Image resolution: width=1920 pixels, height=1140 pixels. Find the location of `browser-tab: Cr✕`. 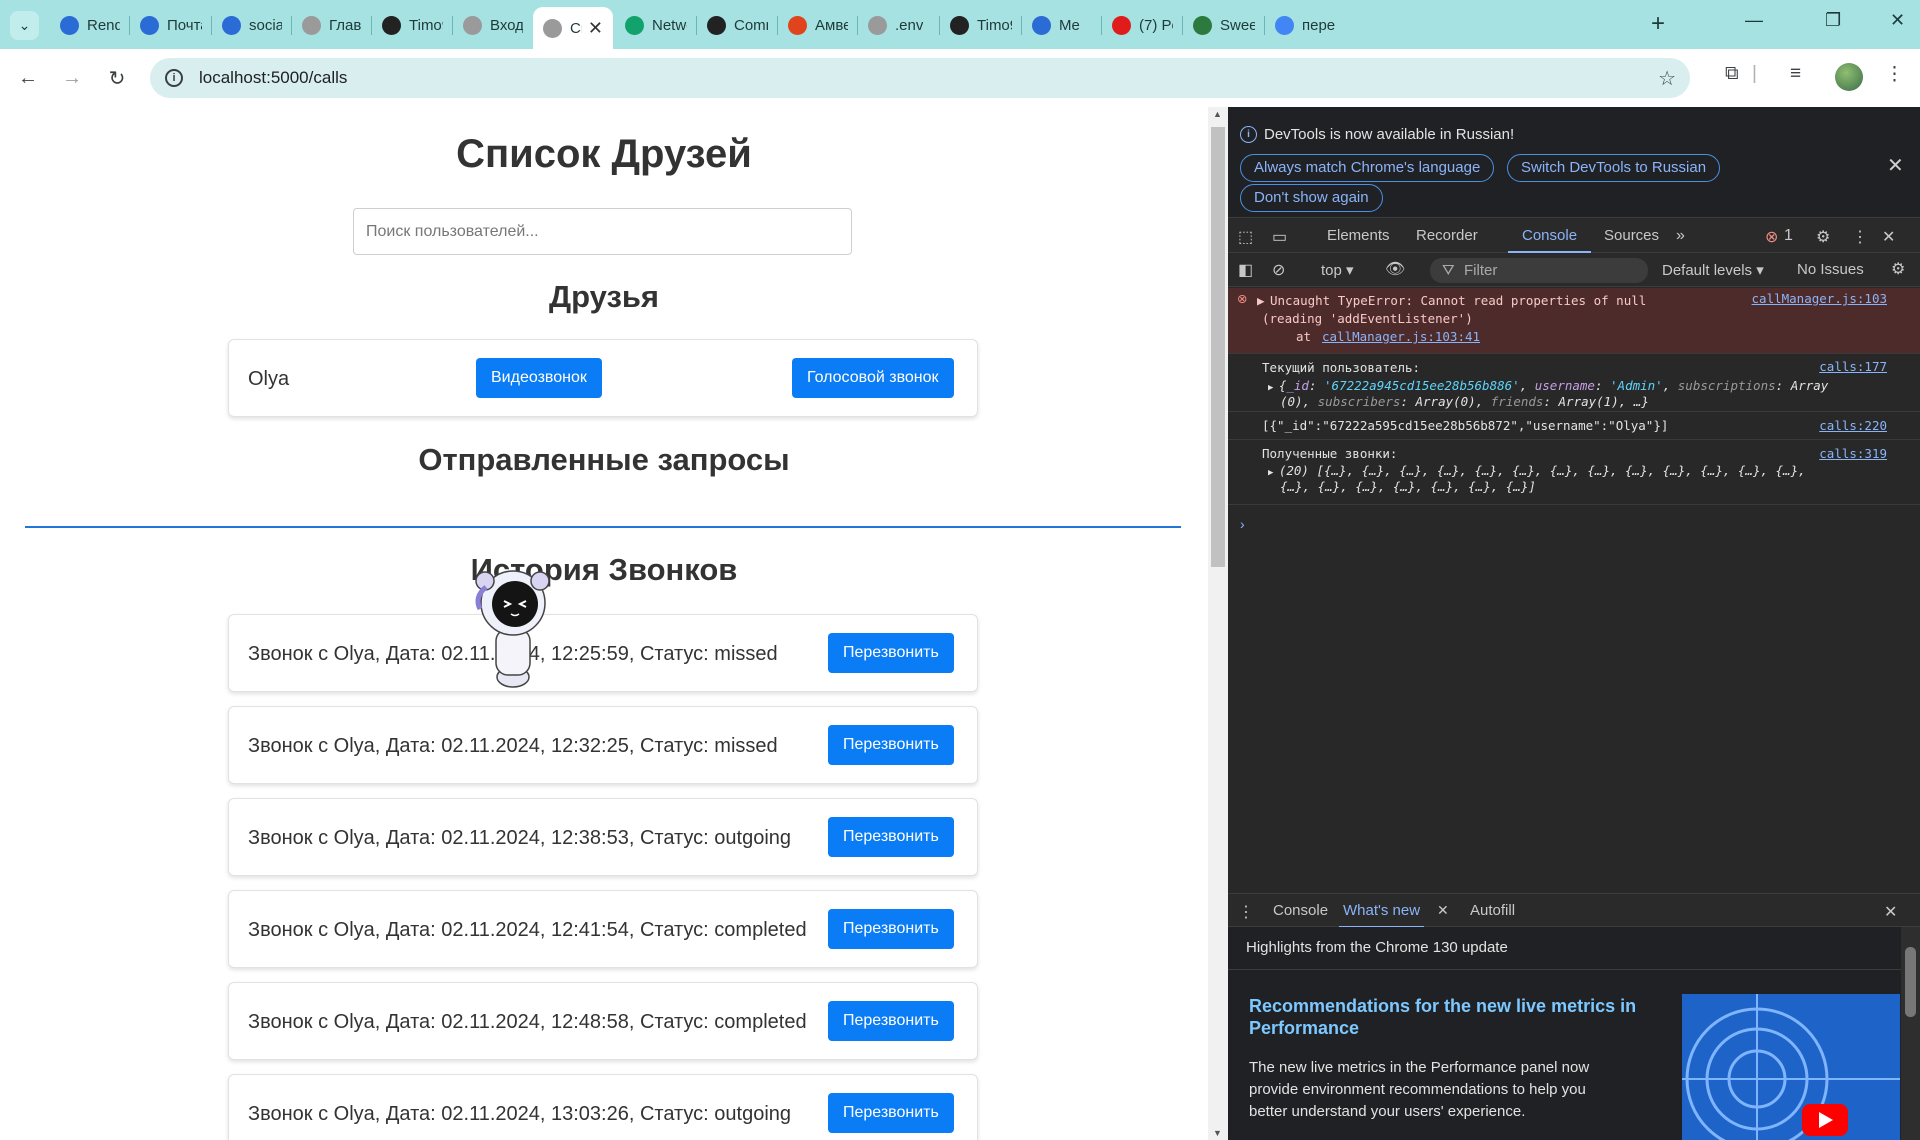

browser-tab: Cr✕ is located at coordinates (573, 28).